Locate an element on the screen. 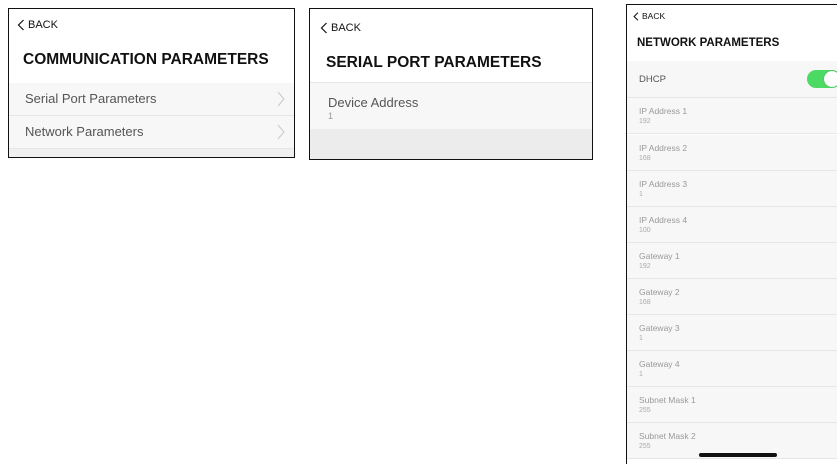  ip-address-3-field: IP Address 3 1 is located at coordinates (732, 189).